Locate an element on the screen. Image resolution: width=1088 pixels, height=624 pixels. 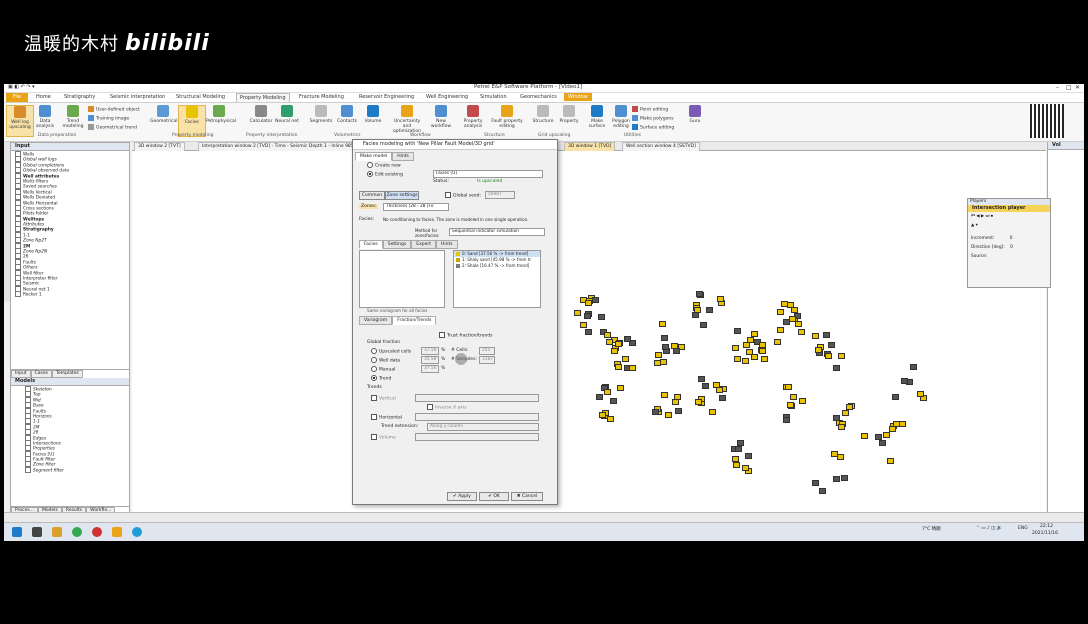
tab-variogram: Variogram is located at coordinates (376, 320).